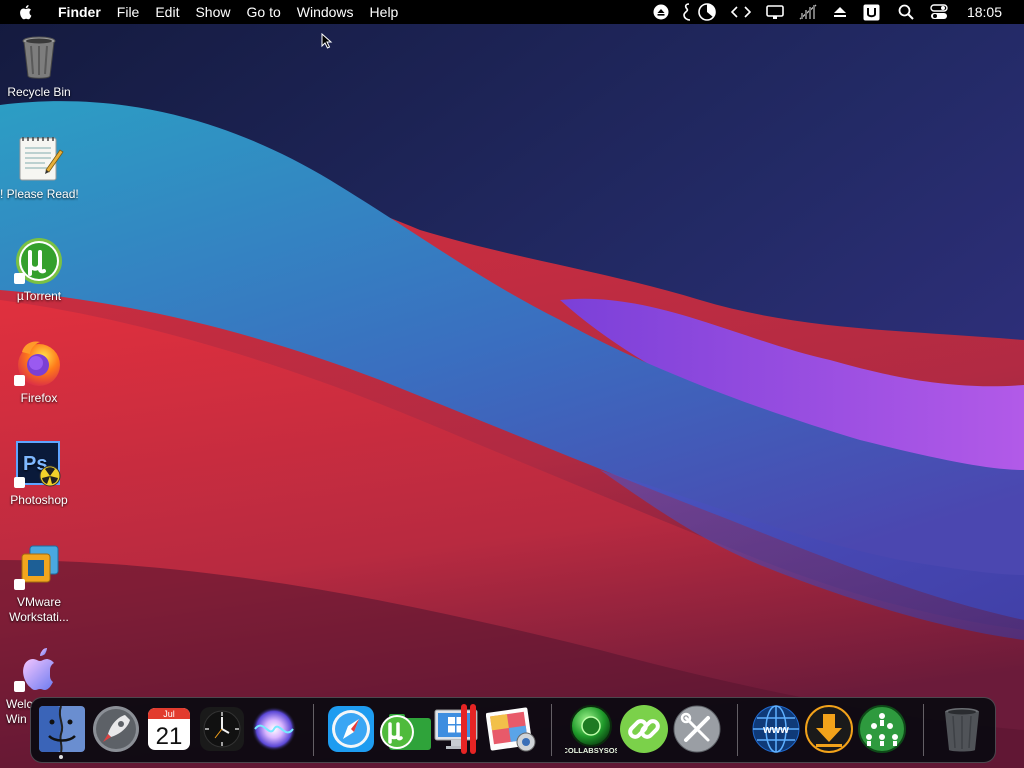 The image size is (1024, 768). Describe the element at coordinates (61, 757) in the screenshot. I see `finder-running-indicator` at that location.